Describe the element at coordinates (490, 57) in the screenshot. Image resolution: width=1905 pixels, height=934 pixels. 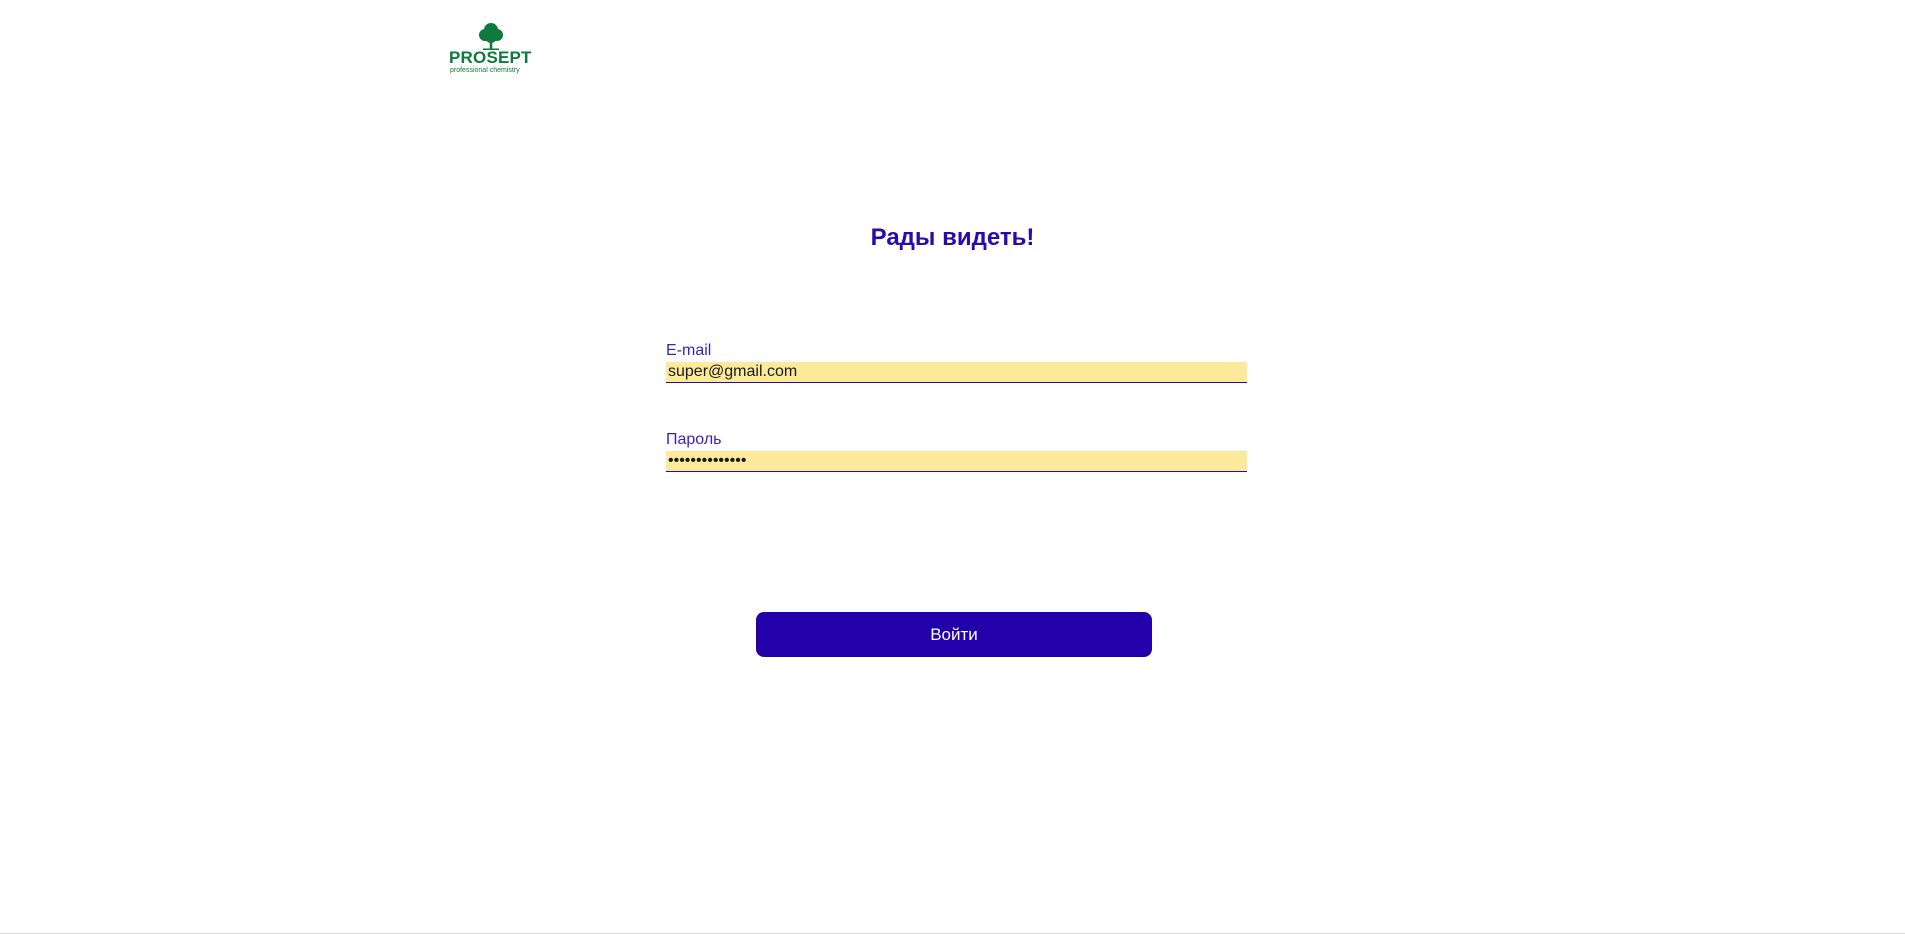
I see `logo-brand-name: PROSEPT` at that location.